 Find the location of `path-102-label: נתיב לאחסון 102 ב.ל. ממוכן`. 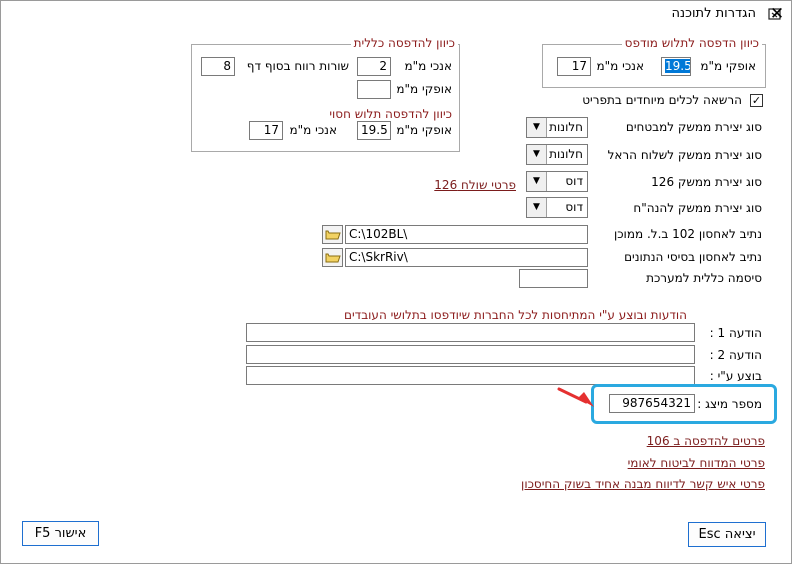

path-102-label: נתיב לאחסון 102 ב.ל. ממוכן is located at coordinates (687, 234).